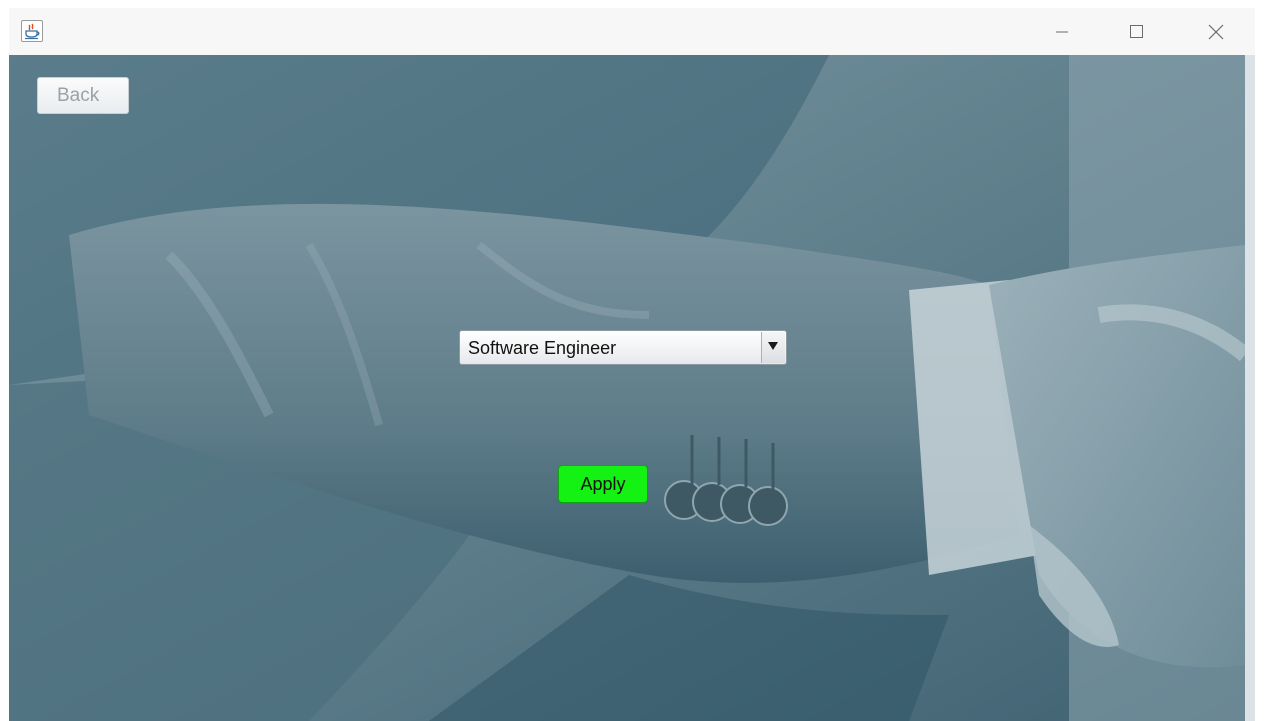 This screenshot has height=721, width=1266. Describe the element at coordinates (542, 348) in the screenshot. I see `dropdown-selected-value: Software Engineer` at that location.